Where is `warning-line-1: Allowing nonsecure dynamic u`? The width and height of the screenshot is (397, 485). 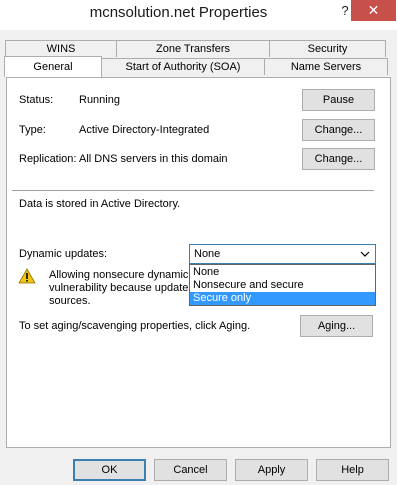 warning-line-1: Allowing nonsecure dynamic u is located at coordinates (123, 275).